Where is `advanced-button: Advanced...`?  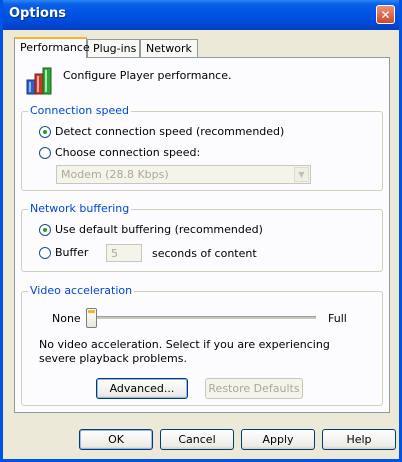
advanced-button: Advanced... is located at coordinates (142, 388).